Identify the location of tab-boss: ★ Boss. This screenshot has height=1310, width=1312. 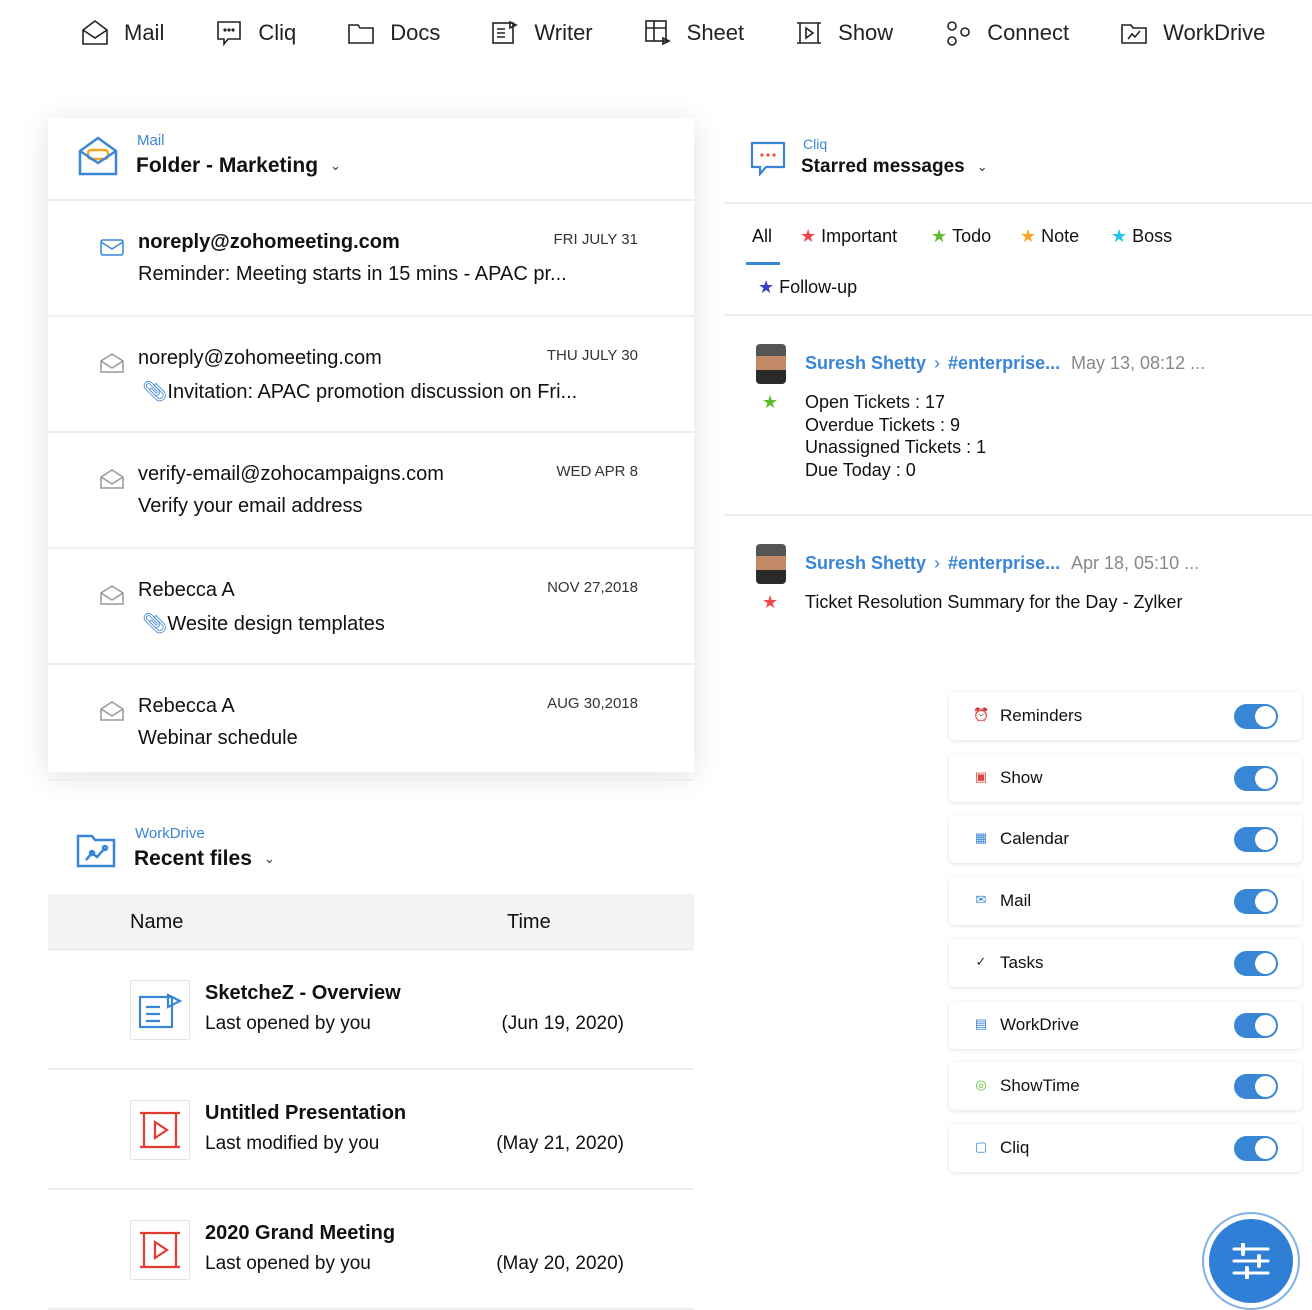
(1141, 236).